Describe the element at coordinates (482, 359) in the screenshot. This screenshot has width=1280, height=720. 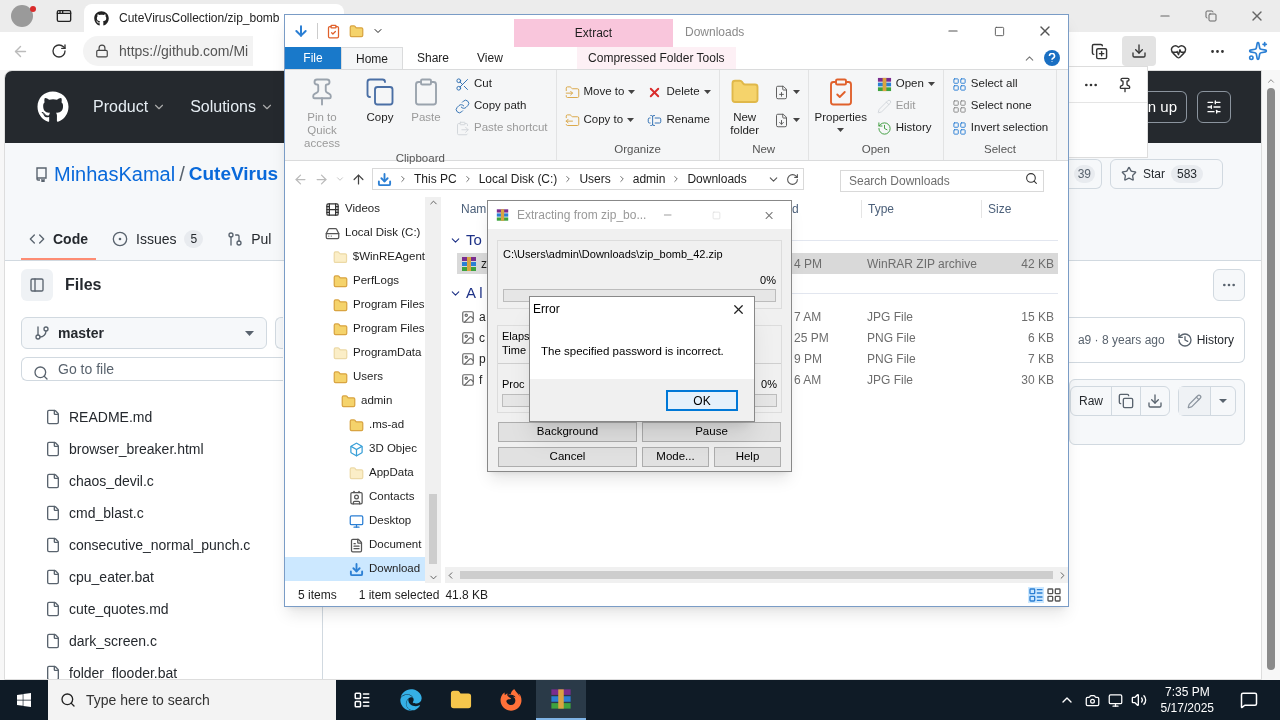
I see `file-name: p` at that location.